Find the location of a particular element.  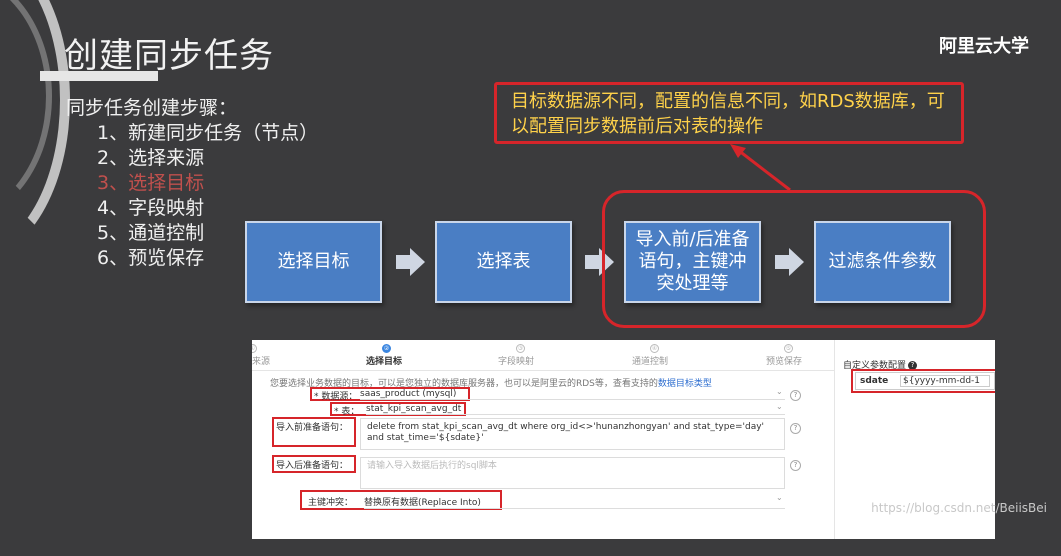

conflict-select: 替换原有数据(Replace Into) is located at coordinates (574, 502).